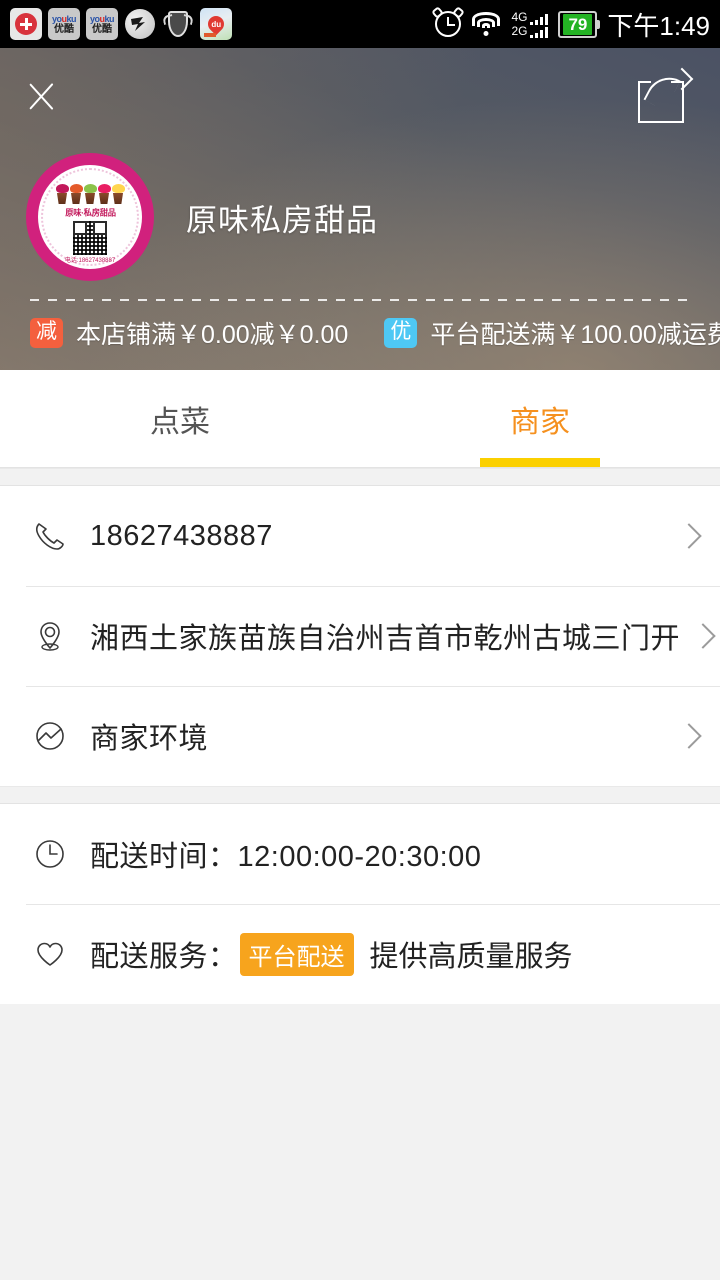 This screenshot has width=720, height=1280. I want to click on environment-chart-icon, so click(50, 736).